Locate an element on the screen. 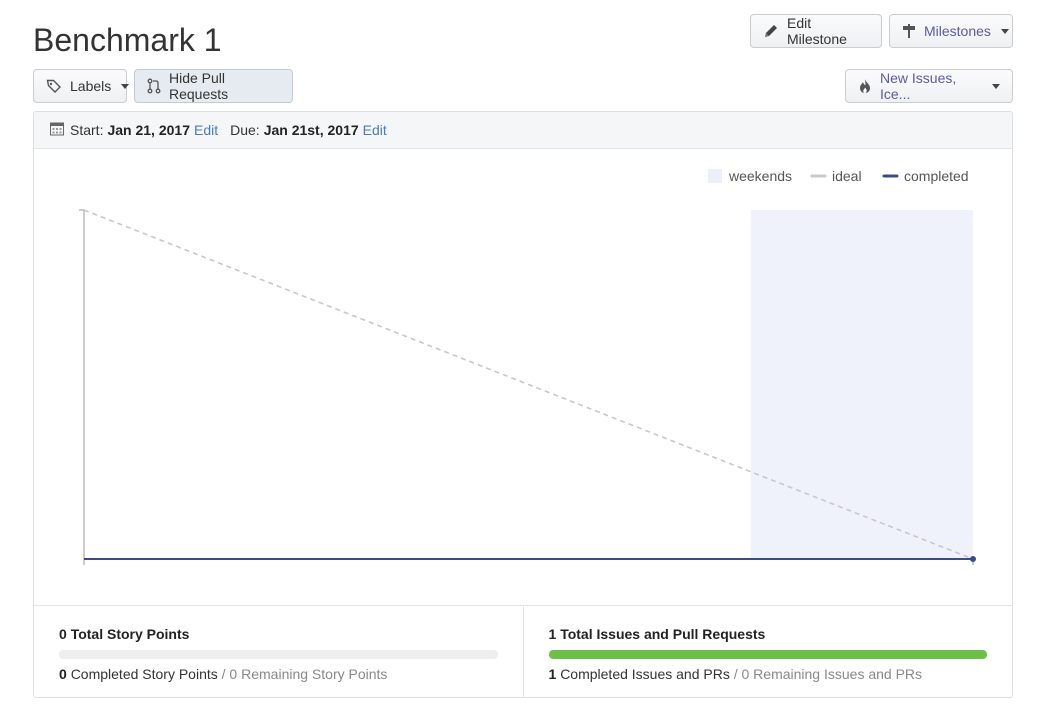  due-date-value: Jan 21st, 2017 is located at coordinates (311, 130).